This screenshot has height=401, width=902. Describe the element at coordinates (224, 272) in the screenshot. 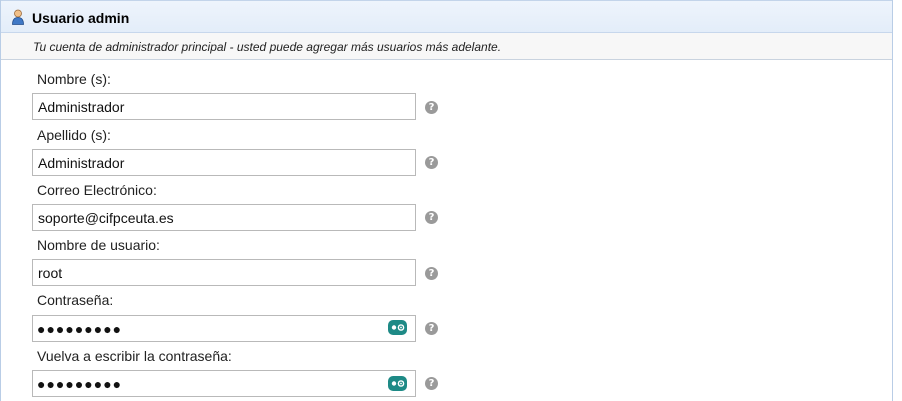

I see `username-input` at that location.